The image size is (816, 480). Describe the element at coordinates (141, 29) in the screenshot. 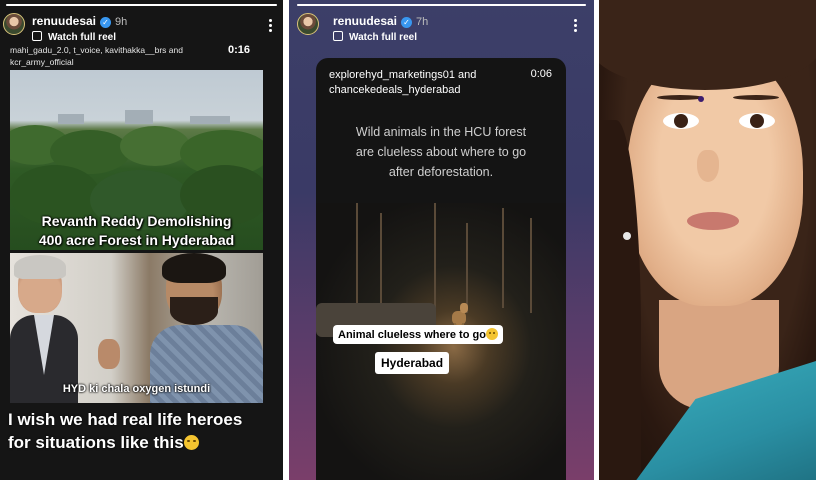

I see `story-header: renuudesai ✓ 9h Watch full reel` at that location.